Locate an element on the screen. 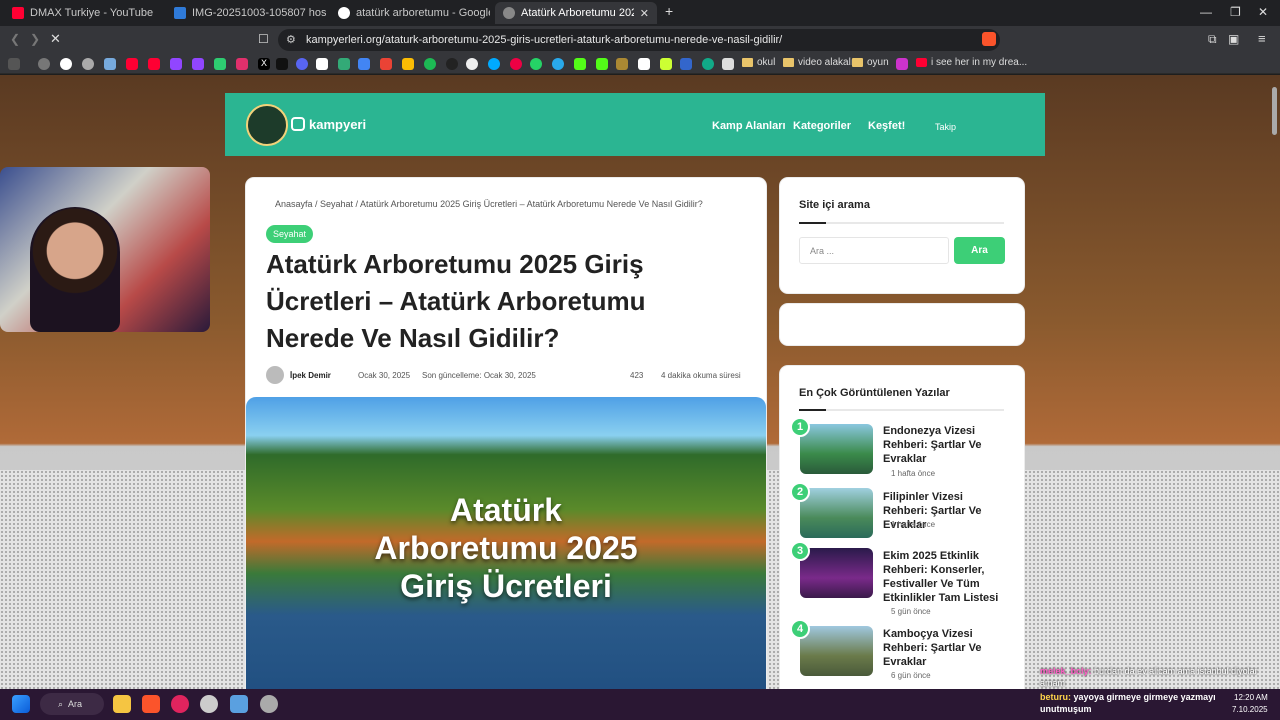 This screenshot has height=720, width=1280. forward-icon: ❯ is located at coordinates (35, 39).